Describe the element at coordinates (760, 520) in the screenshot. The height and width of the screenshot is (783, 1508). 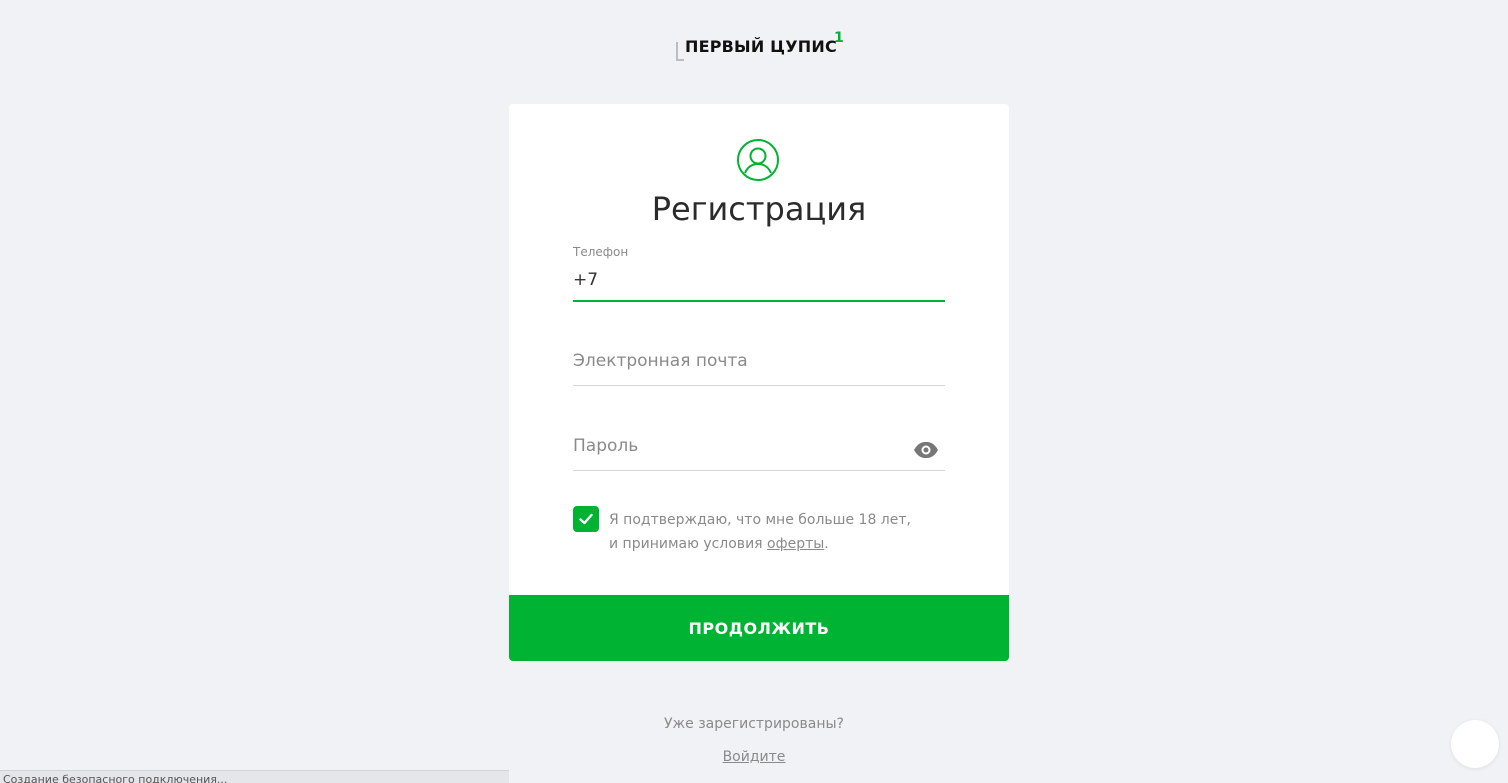
I see `consent-line-1: Я подтверждаю, что мне больше 18 лет,` at that location.